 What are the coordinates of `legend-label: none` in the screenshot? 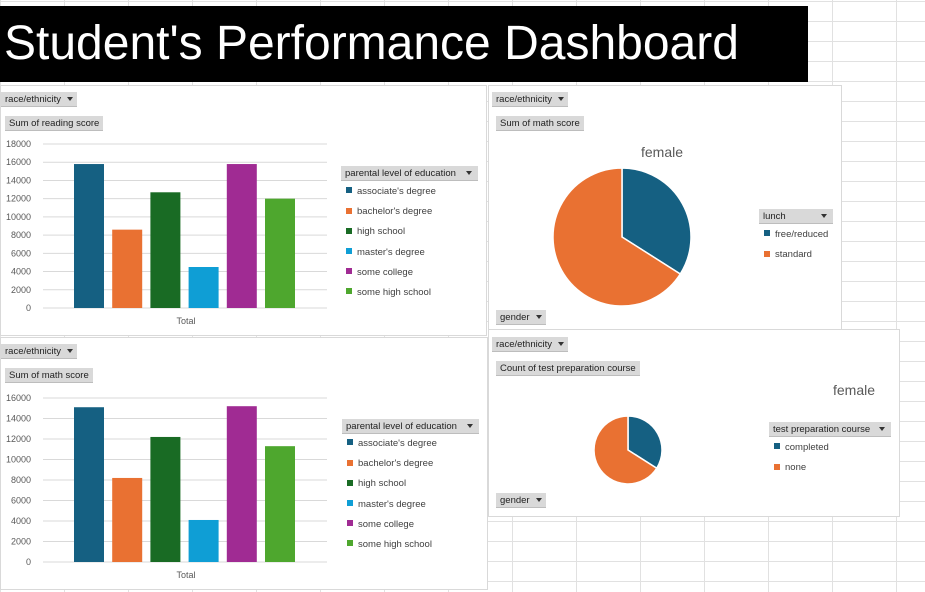 It's located at (796, 468).